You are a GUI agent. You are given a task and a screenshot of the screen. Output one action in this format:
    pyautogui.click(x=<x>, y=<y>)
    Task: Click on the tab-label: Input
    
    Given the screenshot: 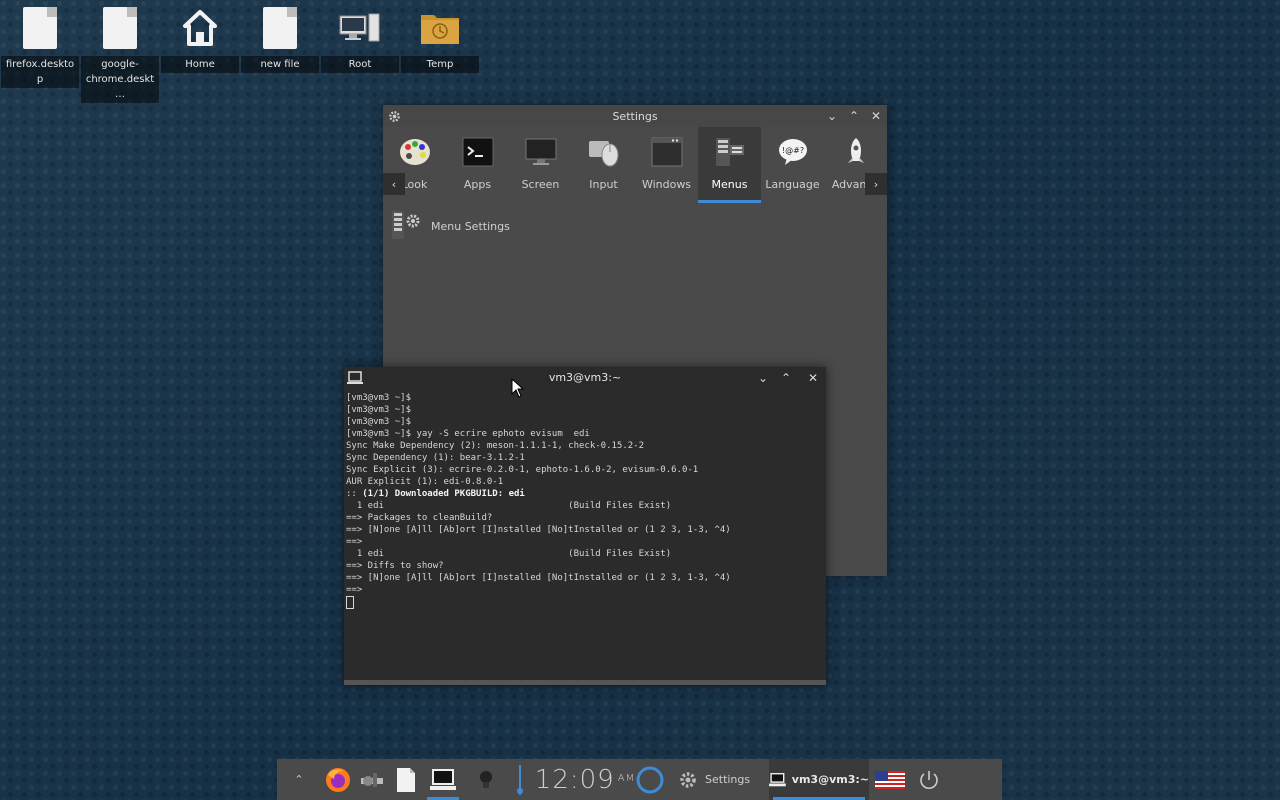 What is the action you would take?
    pyautogui.click(x=603, y=184)
    